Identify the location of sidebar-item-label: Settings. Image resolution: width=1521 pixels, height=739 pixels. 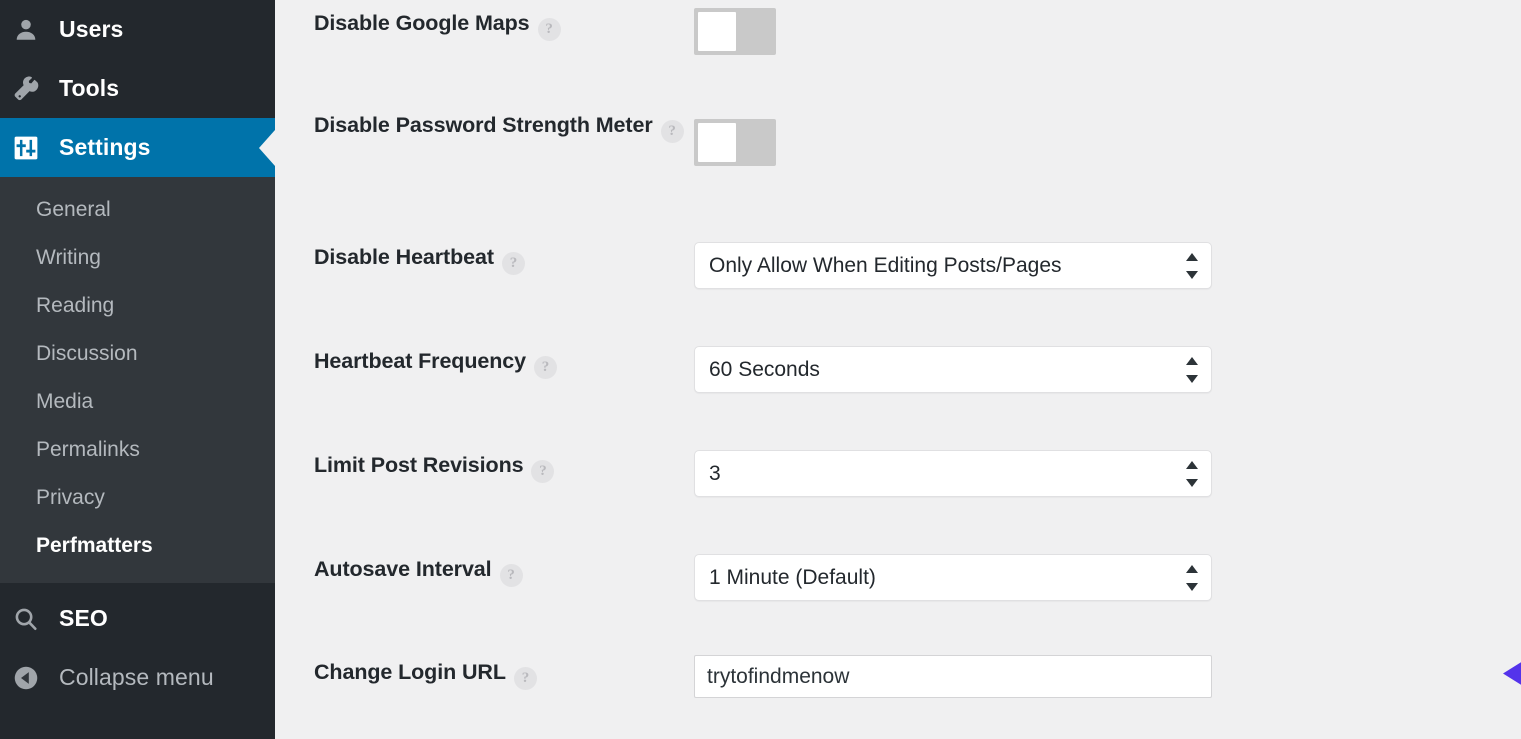
(105, 147).